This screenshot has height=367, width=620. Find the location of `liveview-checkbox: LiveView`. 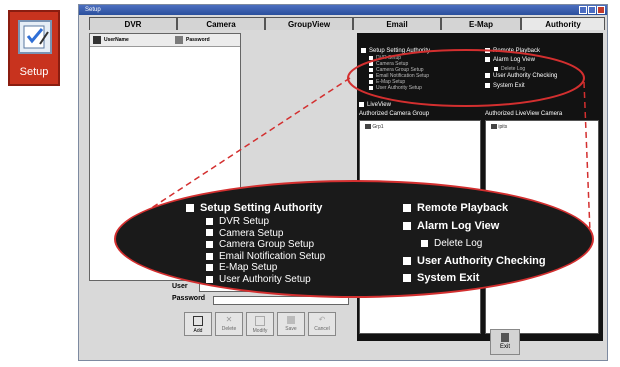

liveview-checkbox: LiveView is located at coordinates (375, 105).